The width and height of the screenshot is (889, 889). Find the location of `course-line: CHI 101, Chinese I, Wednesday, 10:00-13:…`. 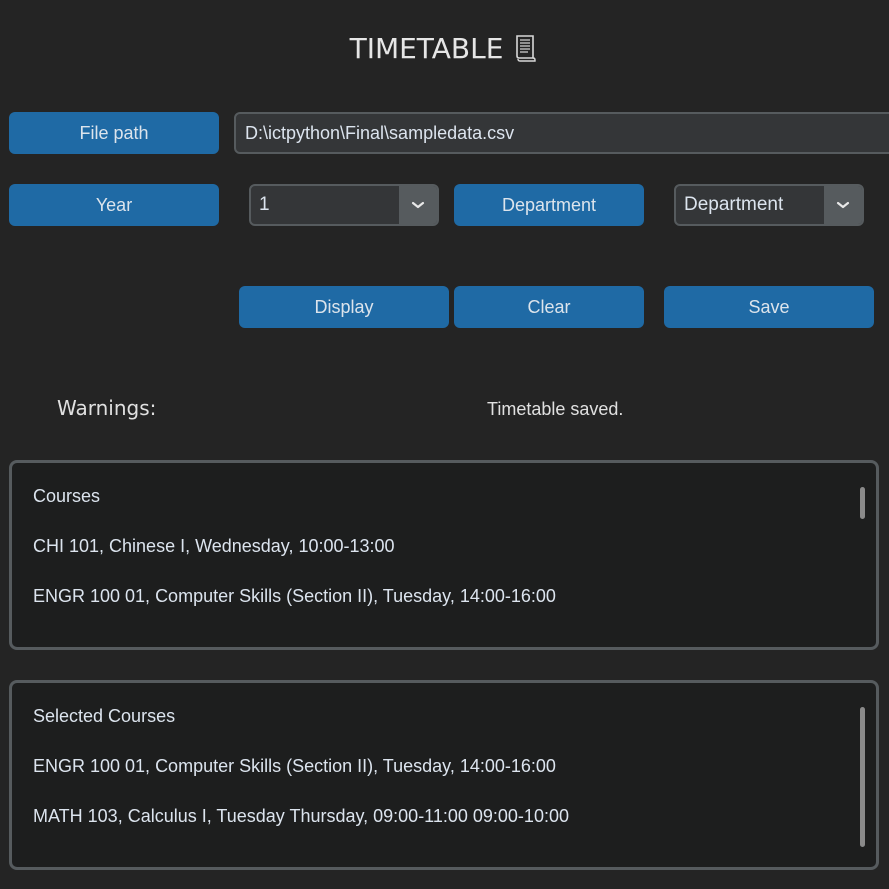

course-line: CHI 101, Chinese I, Wednesday, 10:00-13:… is located at coordinates (214, 546).